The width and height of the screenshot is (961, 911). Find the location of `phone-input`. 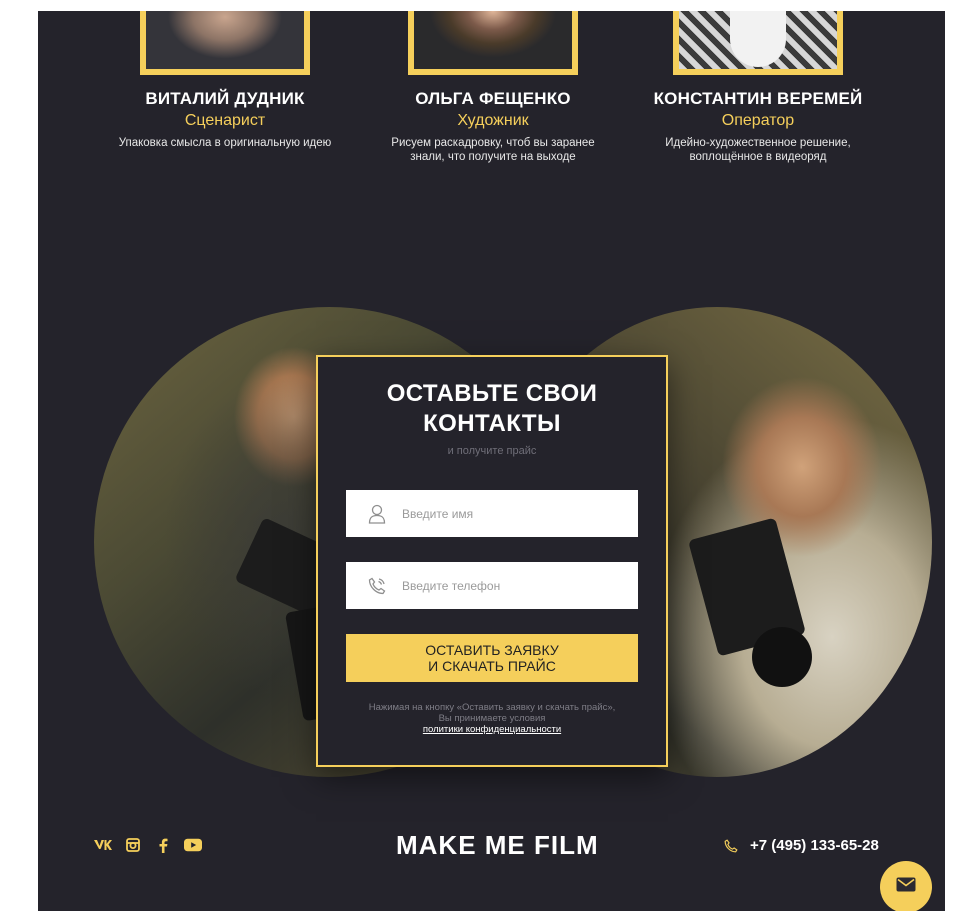

phone-input is located at coordinates (517, 585).